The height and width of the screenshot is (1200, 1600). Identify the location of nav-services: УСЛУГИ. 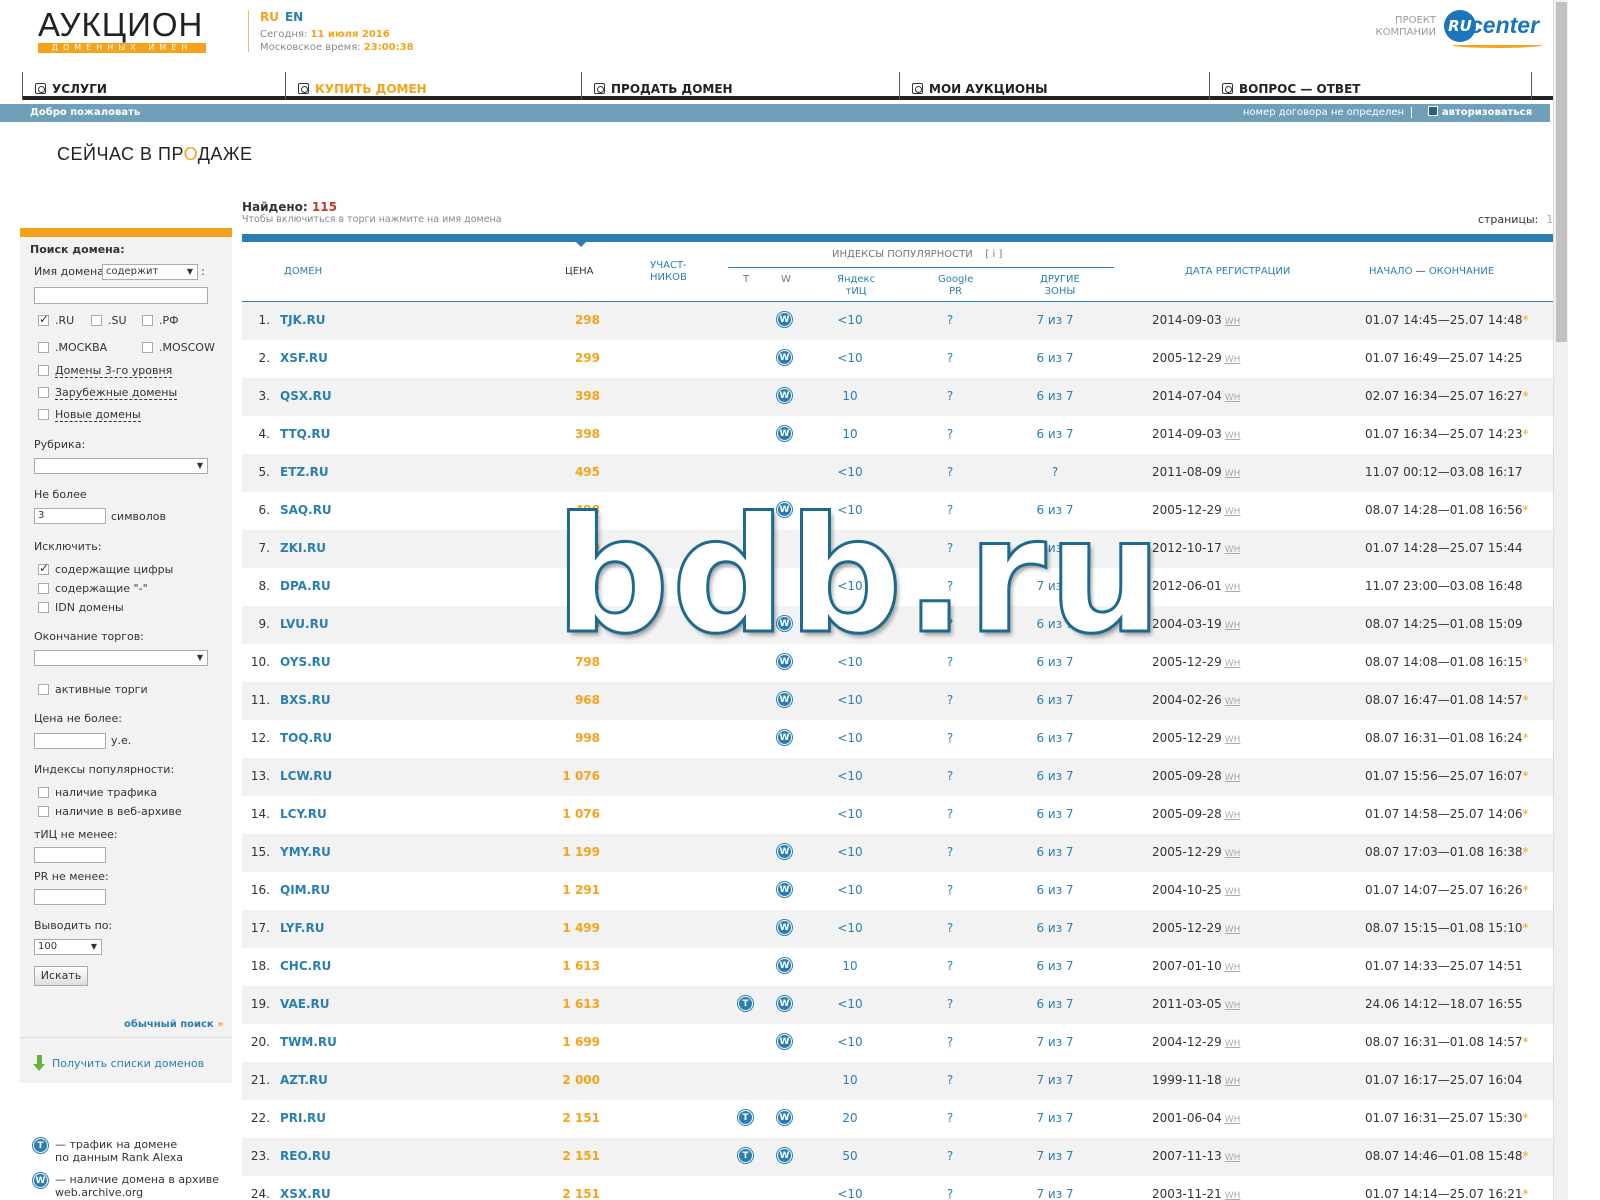
(154, 86).